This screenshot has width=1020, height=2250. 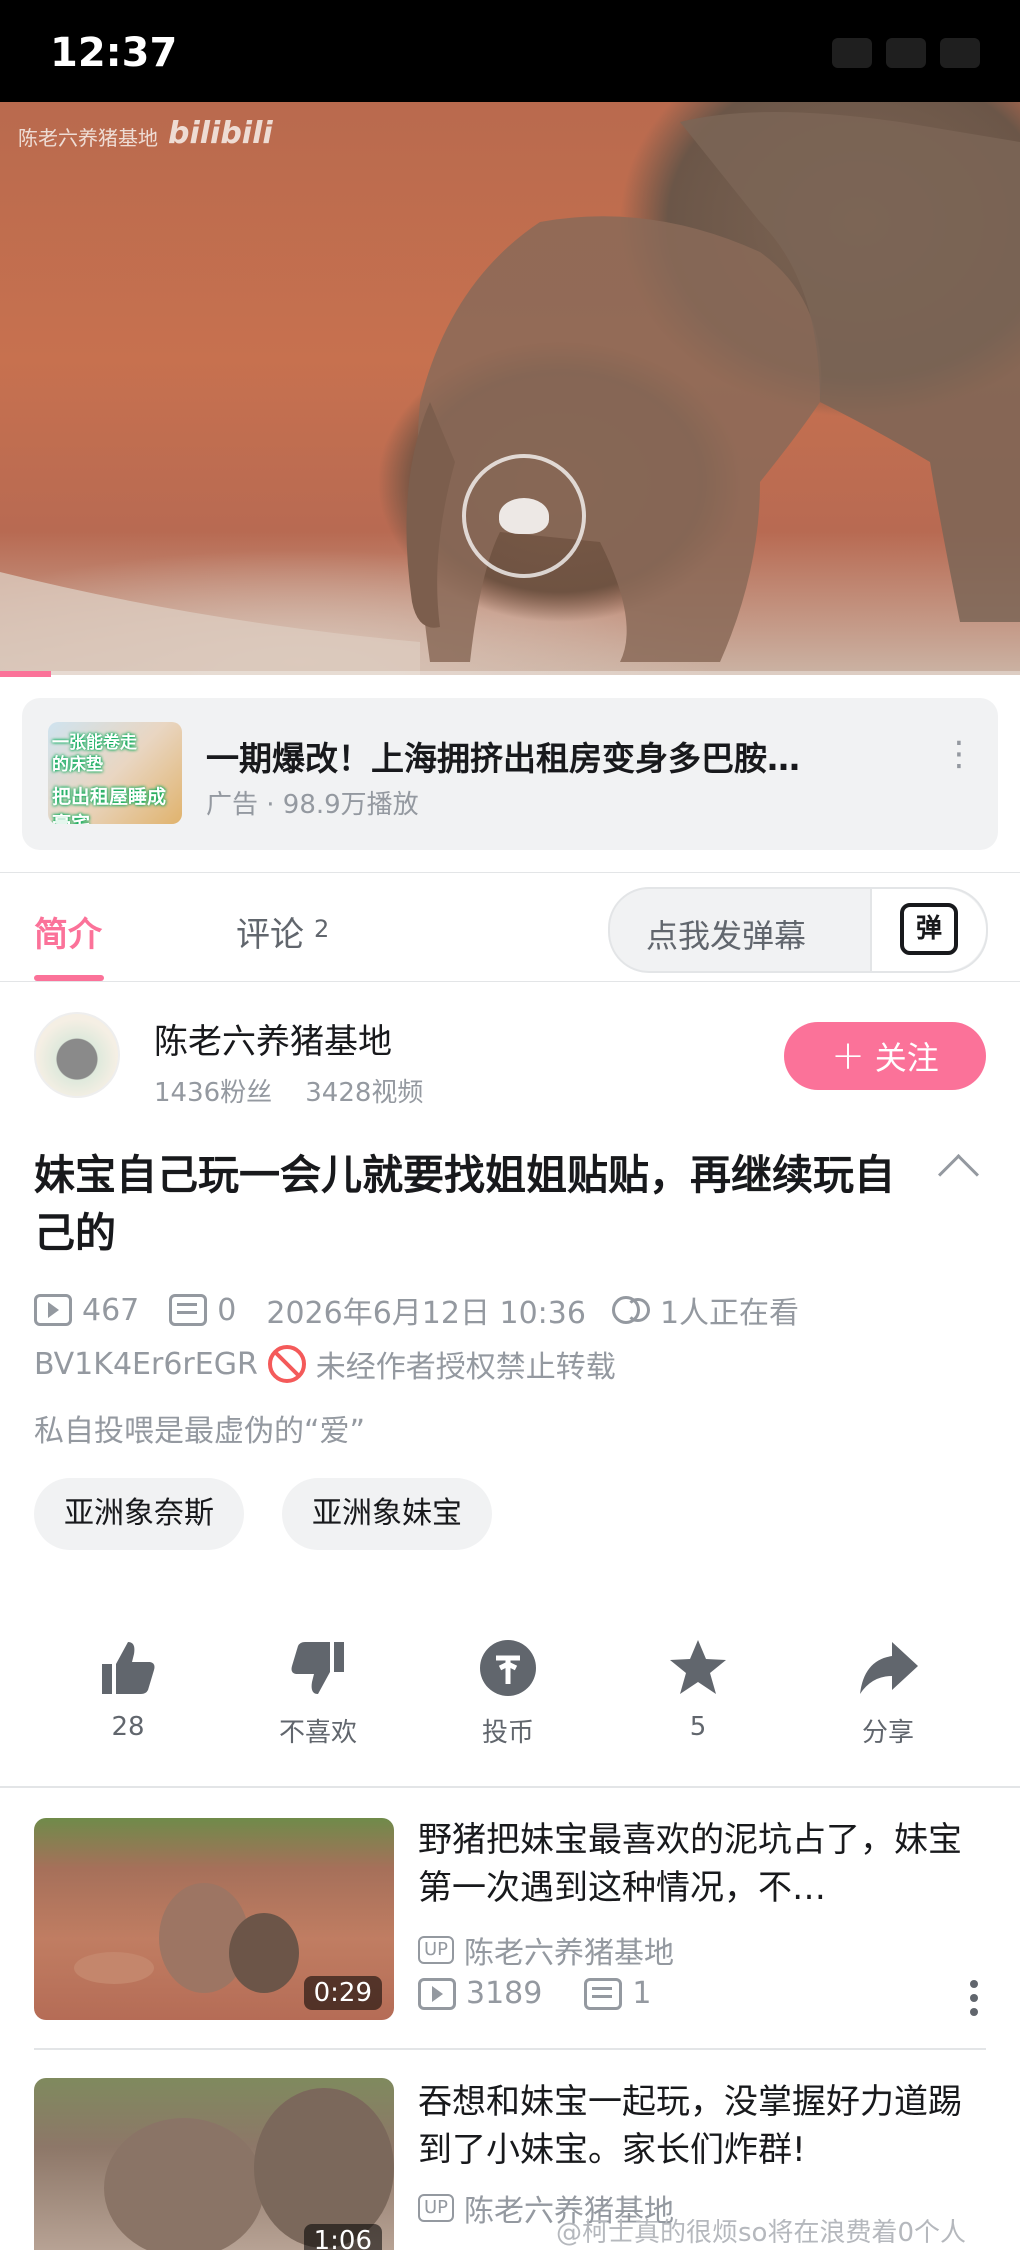 What do you see at coordinates (642, 1993) in the screenshot?
I see `rec-danmaku: 1` at bounding box center [642, 1993].